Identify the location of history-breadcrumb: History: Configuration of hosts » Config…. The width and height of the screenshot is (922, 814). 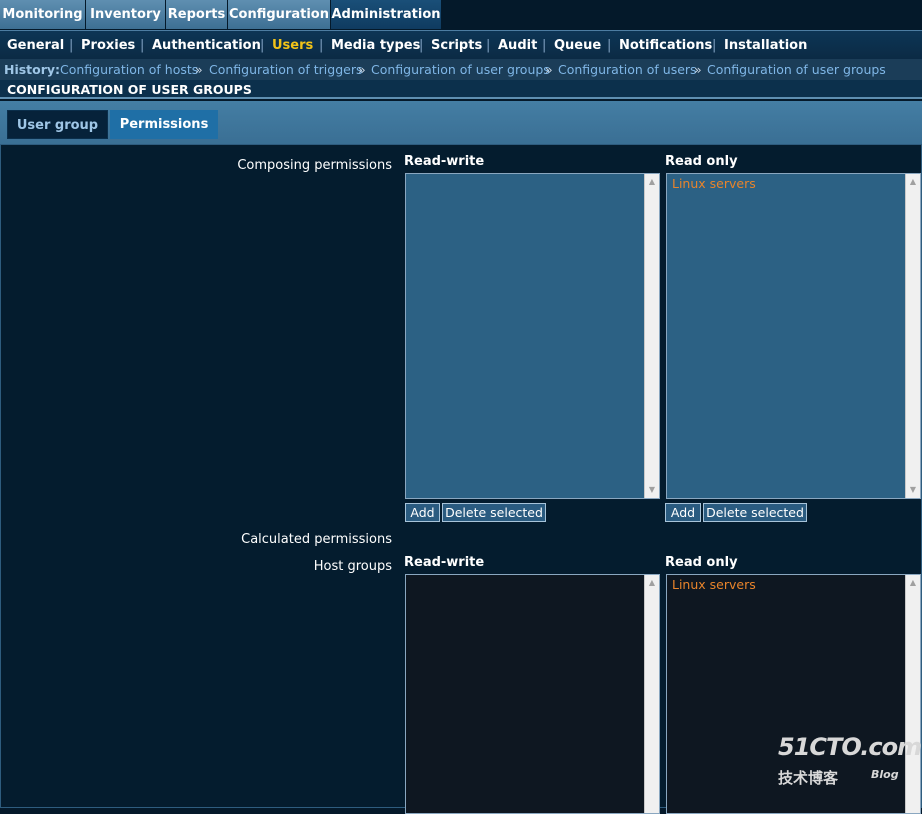
(461, 69).